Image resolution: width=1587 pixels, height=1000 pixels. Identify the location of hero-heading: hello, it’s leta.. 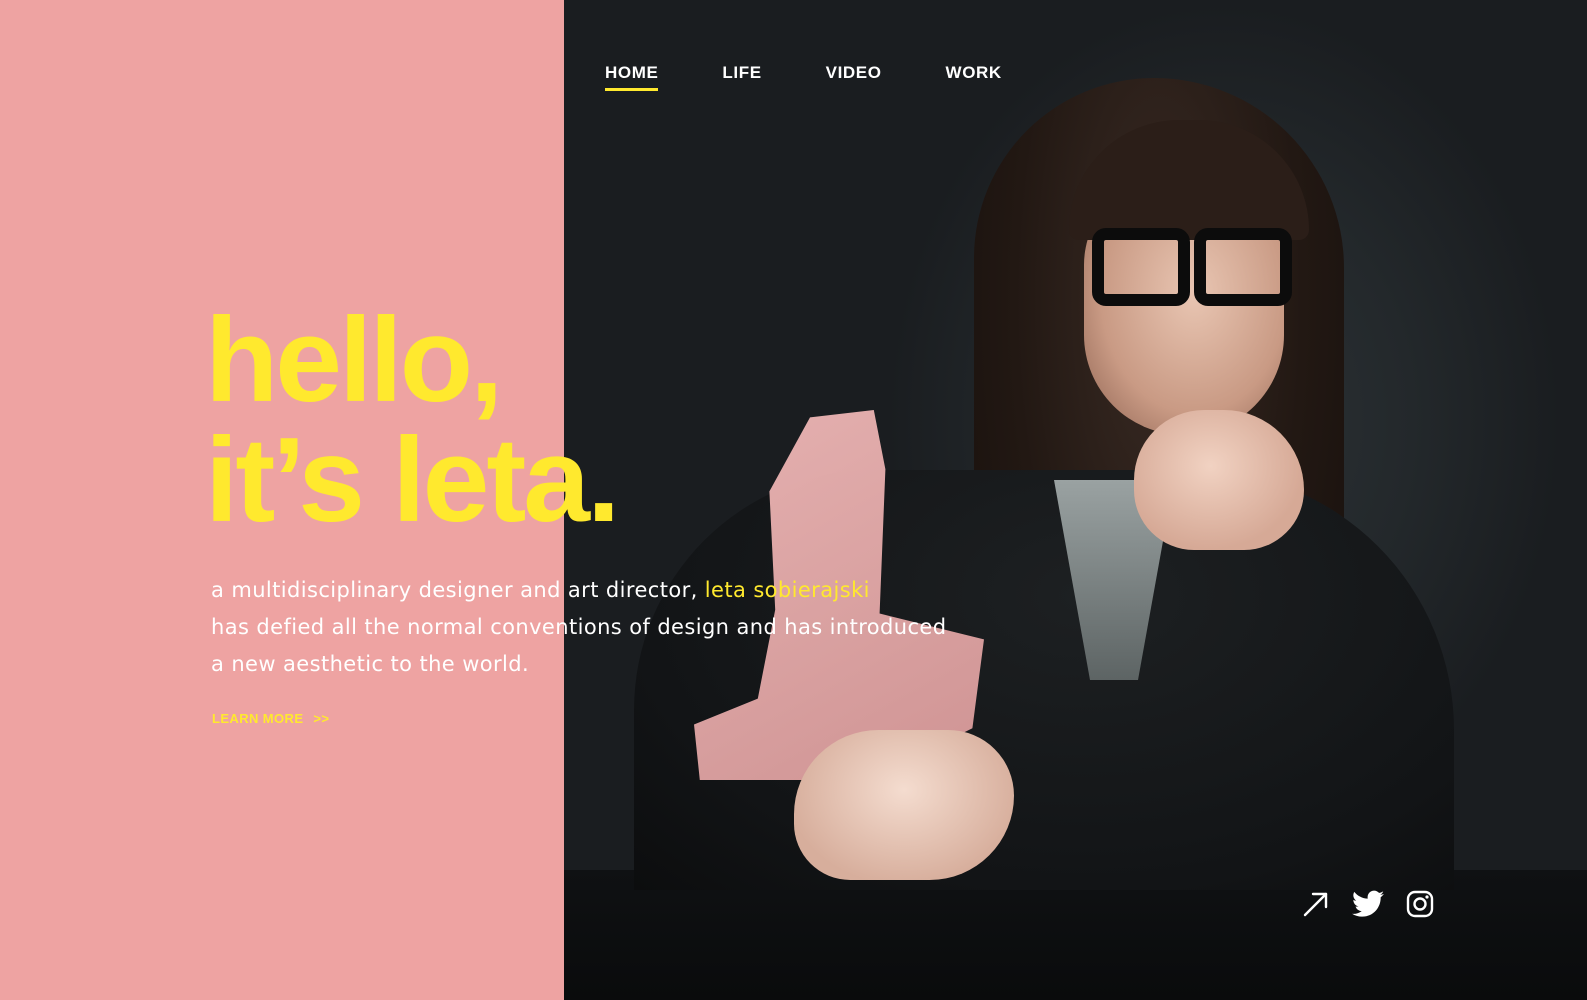
(412, 420).